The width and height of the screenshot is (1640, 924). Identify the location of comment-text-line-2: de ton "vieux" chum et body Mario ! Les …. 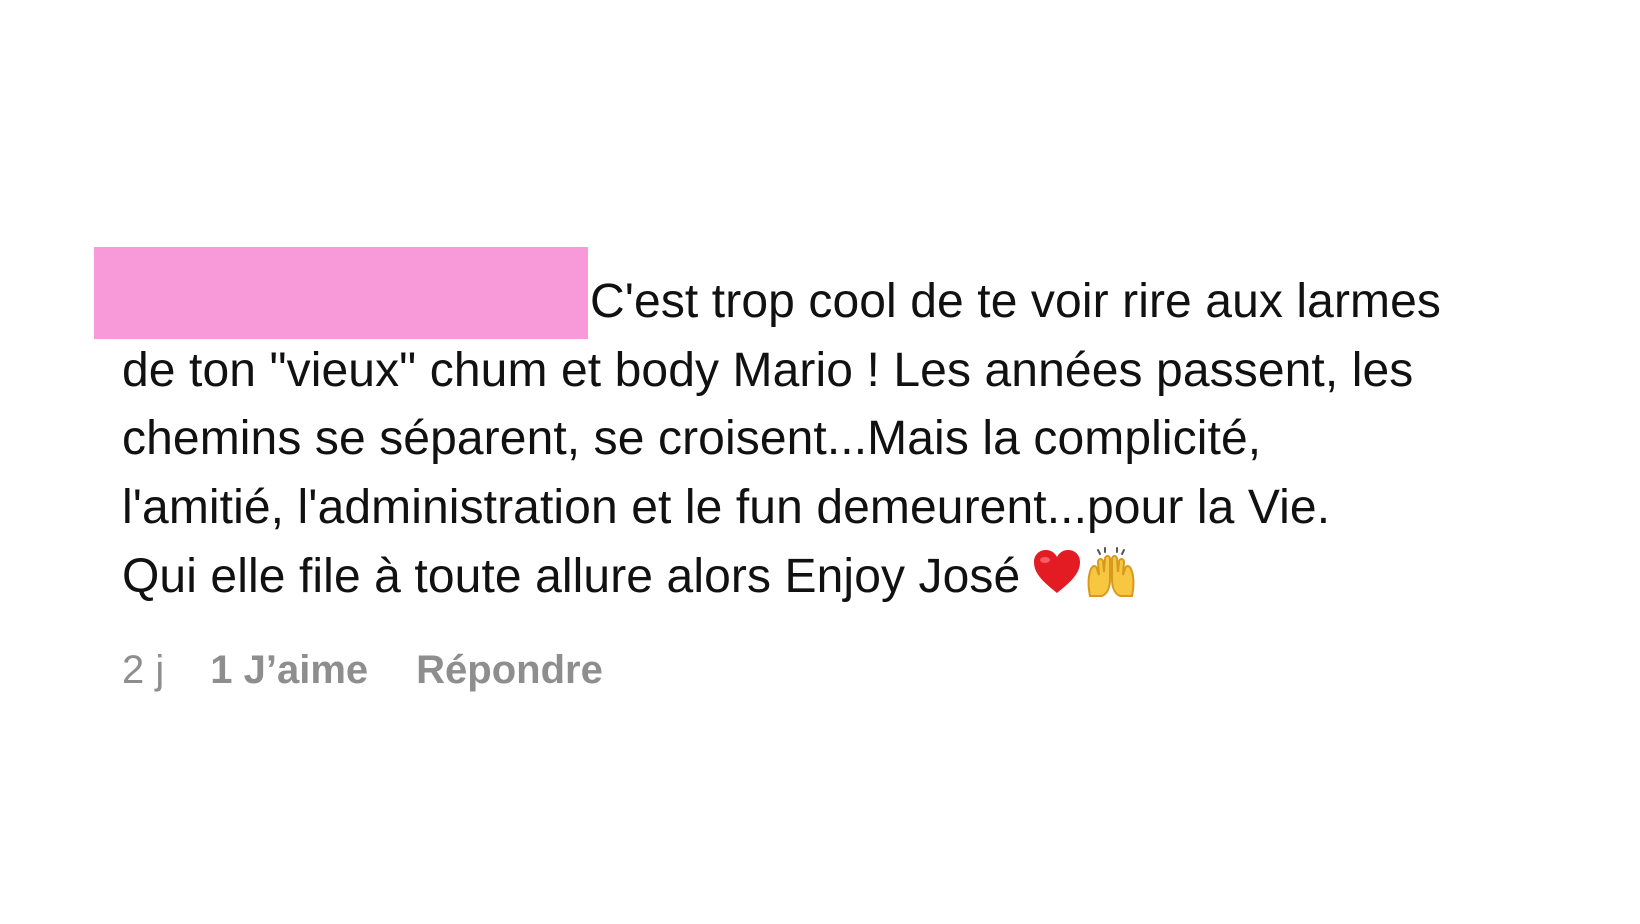
(768, 370).